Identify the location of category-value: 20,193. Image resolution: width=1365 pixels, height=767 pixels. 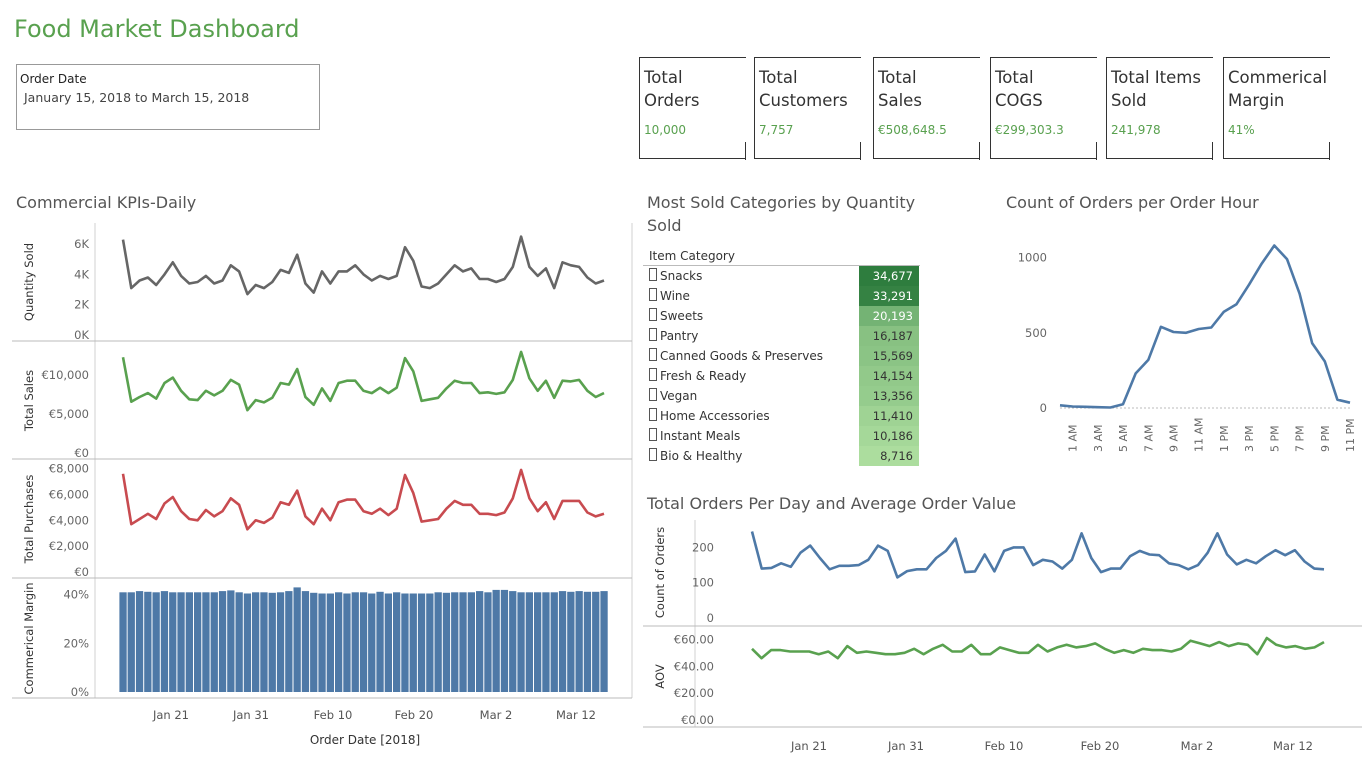
(892, 316).